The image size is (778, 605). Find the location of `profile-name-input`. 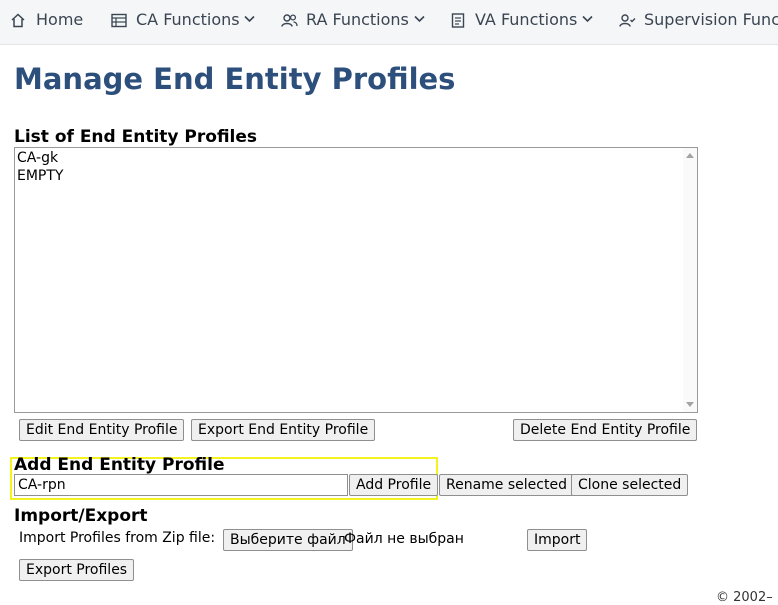

profile-name-input is located at coordinates (181, 485).